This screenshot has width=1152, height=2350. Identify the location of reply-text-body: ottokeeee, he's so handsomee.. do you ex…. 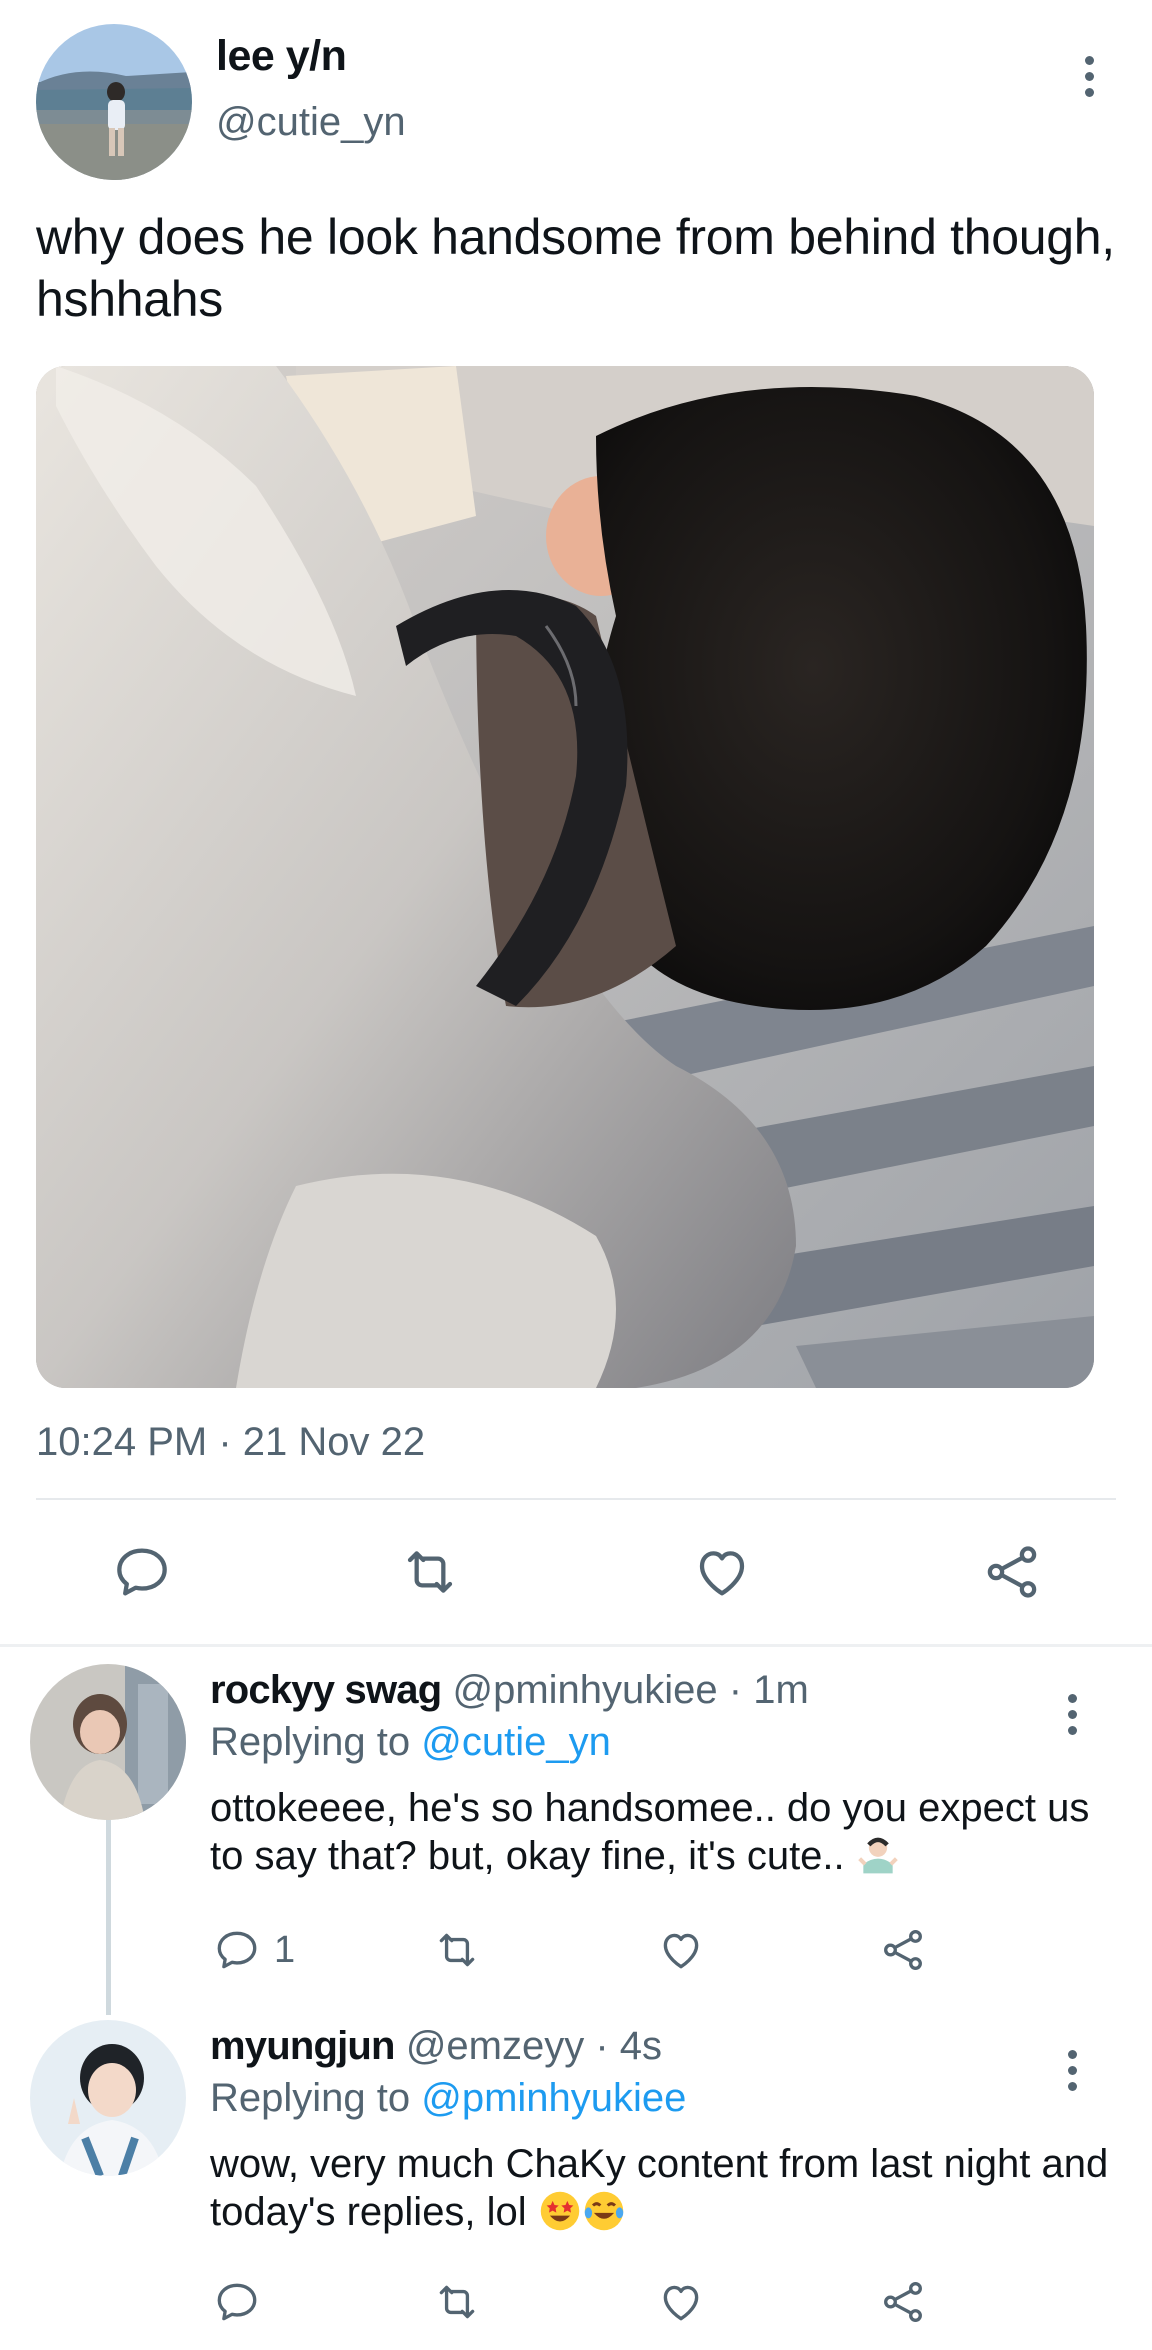
(650, 1832).